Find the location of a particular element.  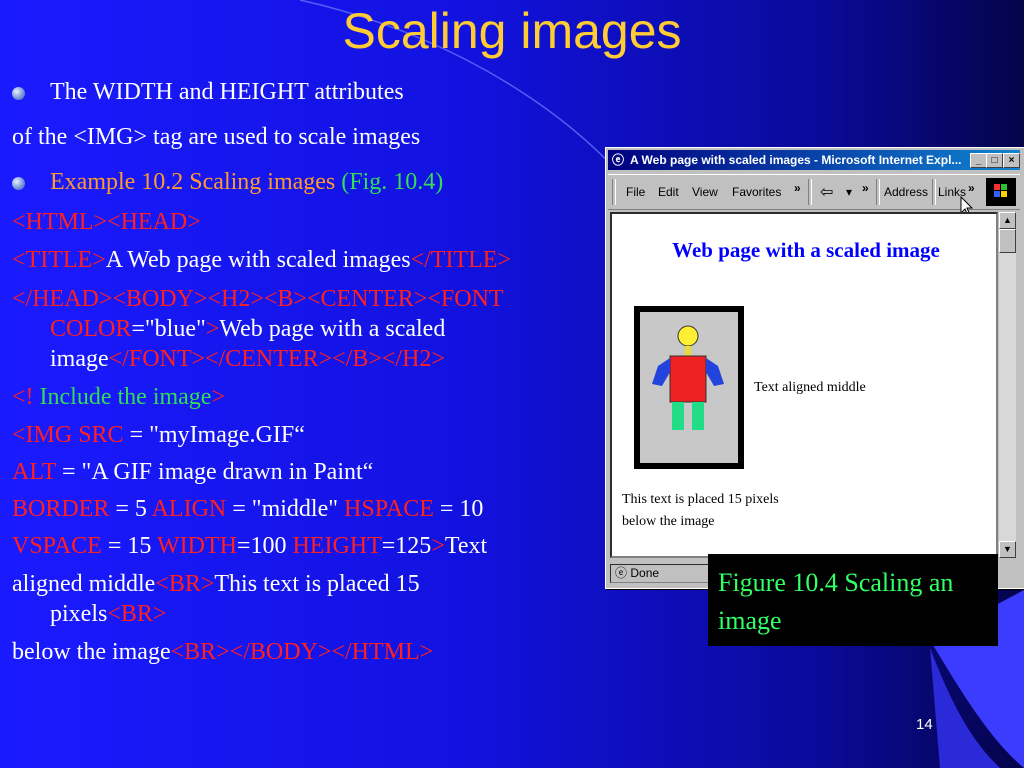

address-label: Address is located at coordinates (906, 192).